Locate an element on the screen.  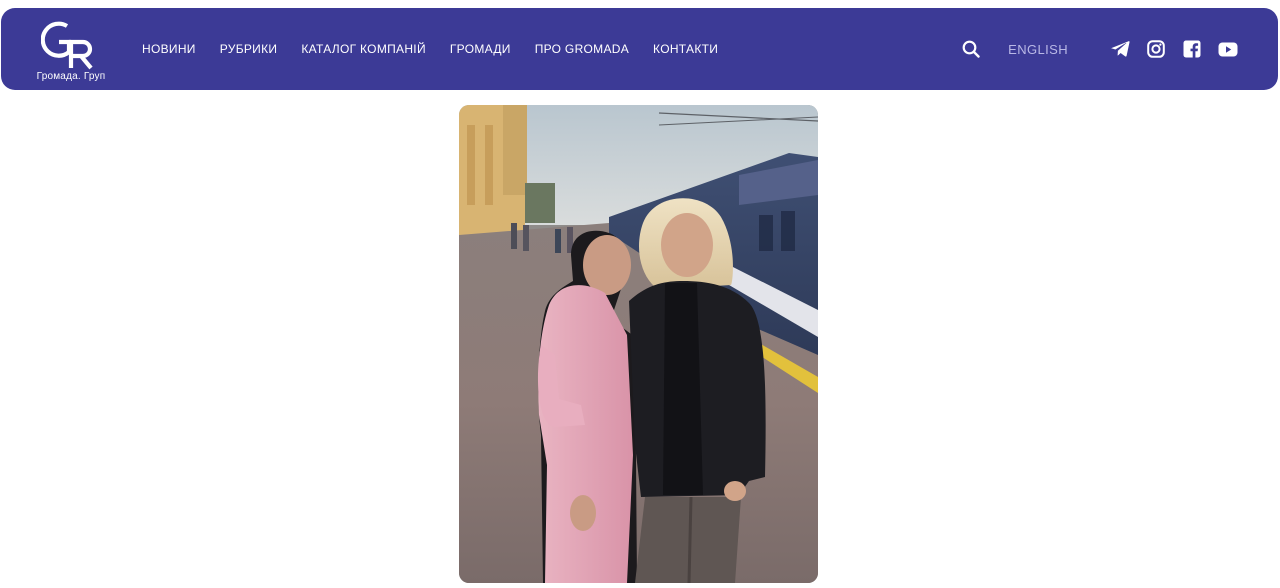
logo-caption: Громада. Груп is located at coordinates (71, 76).